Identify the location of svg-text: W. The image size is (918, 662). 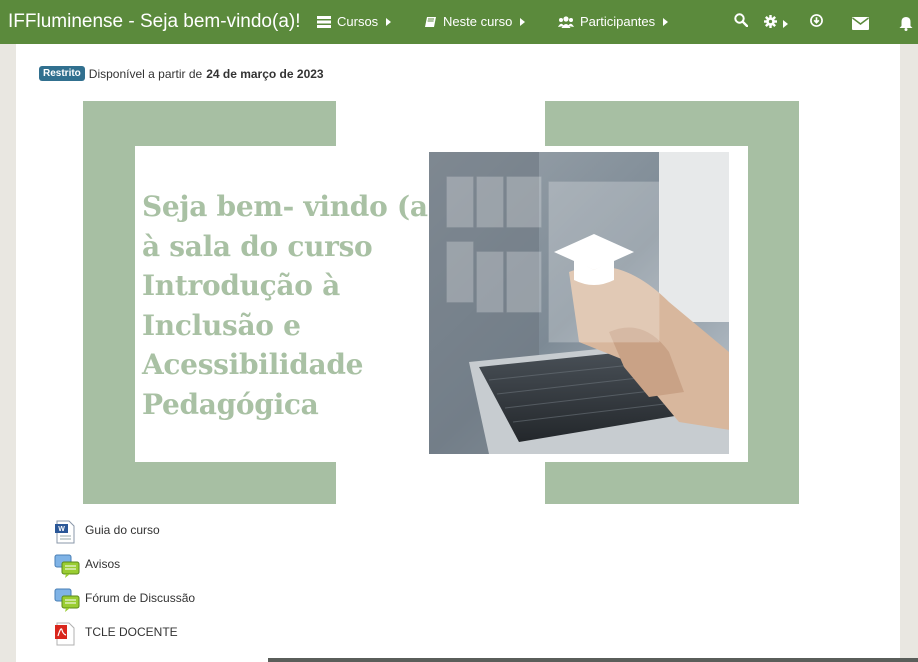
(61, 529).